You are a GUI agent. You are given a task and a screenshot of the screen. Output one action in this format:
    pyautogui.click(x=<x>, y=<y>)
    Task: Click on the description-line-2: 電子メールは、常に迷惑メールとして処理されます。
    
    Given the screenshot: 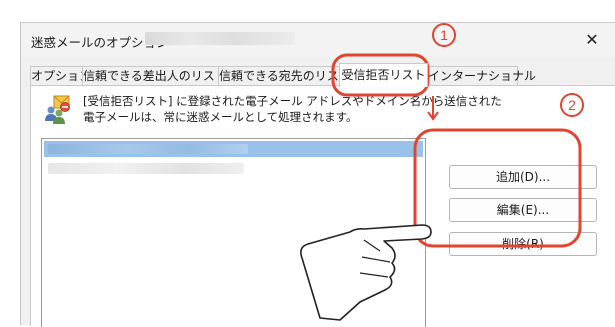 What is the action you would take?
    pyautogui.click(x=220, y=117)
    